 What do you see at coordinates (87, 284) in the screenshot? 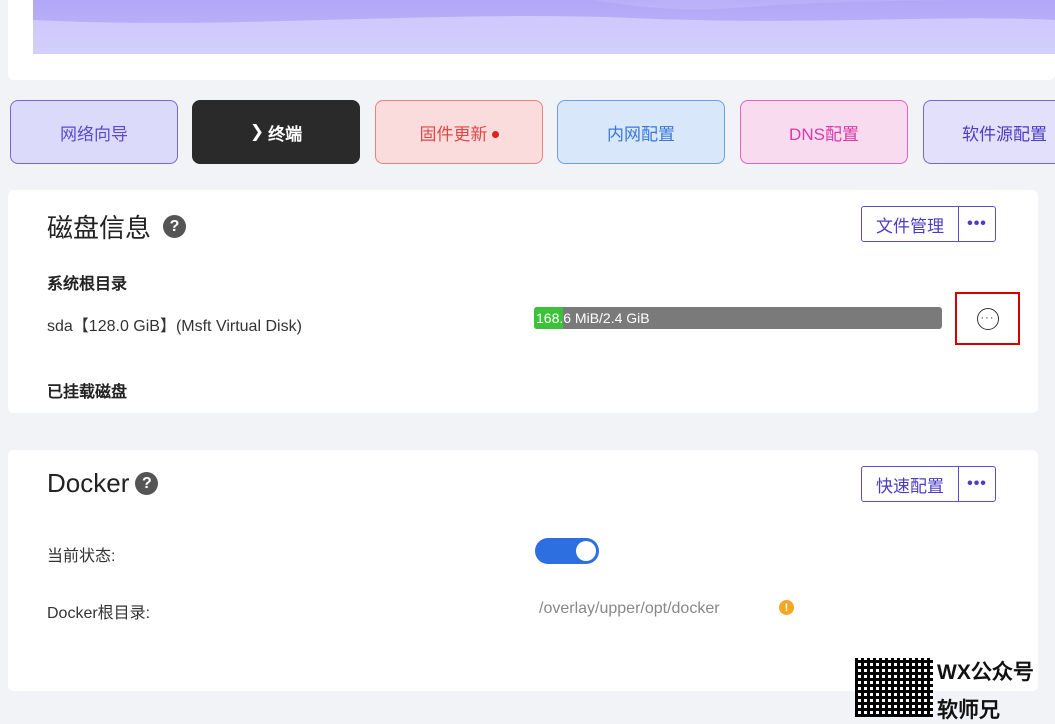
I see `system-root-section-label: 系统根目录` at bounding box center [87, 284].